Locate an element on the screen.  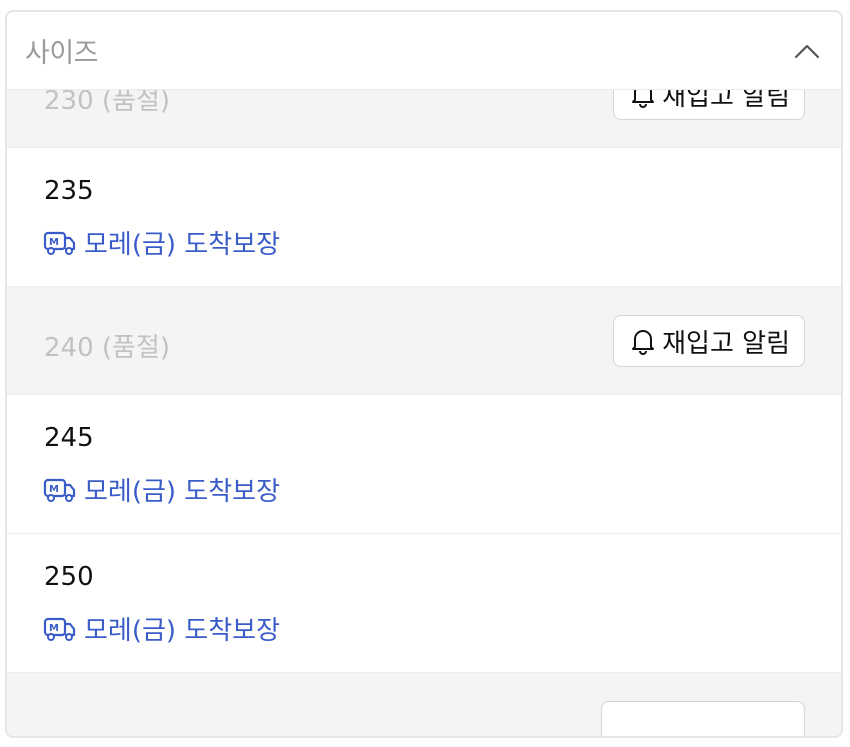
restock-alert-button-partial is located at coordinates (703, 718).